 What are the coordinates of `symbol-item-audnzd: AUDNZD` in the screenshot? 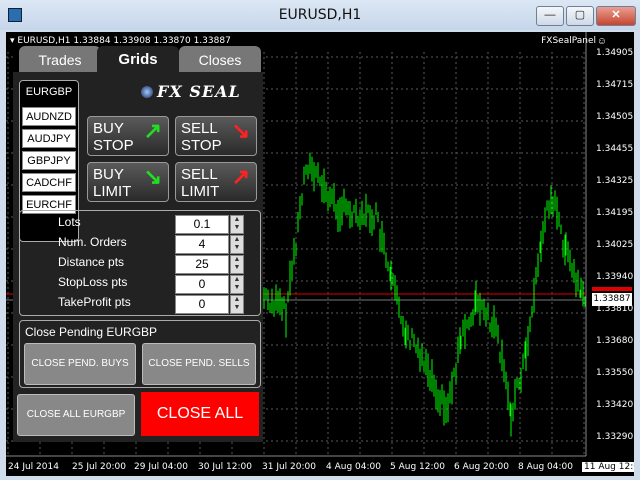 It's located at (49, 116).